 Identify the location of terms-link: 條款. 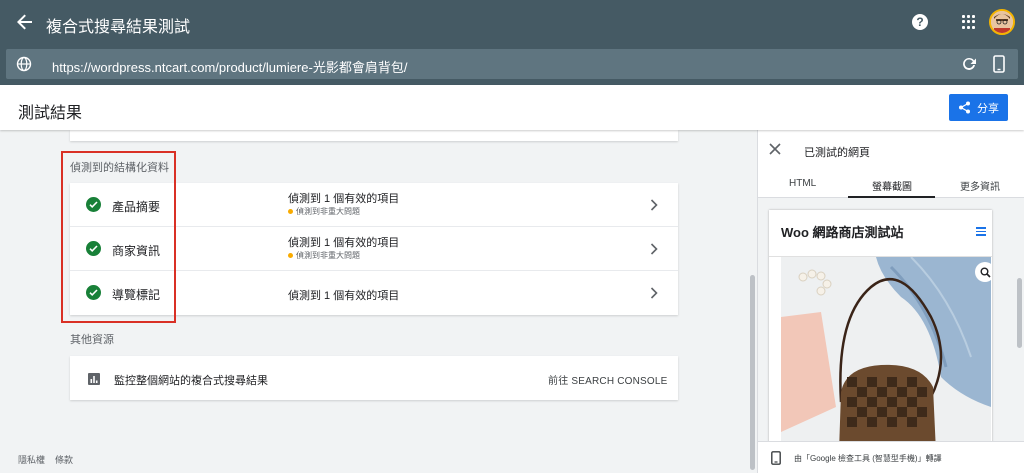
(64, 459).